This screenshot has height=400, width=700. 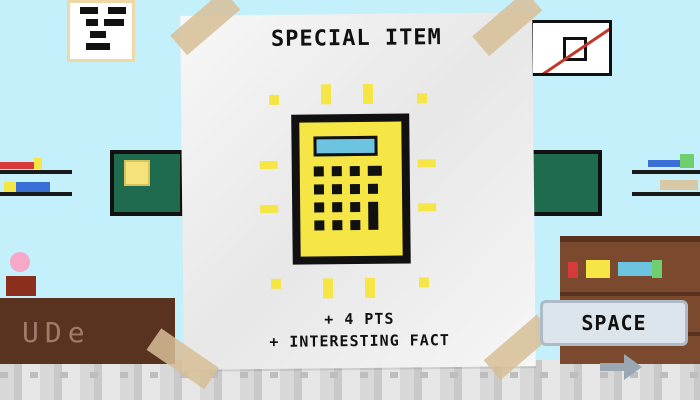 I want to click on space-button: SPACE, so click(x=614, y=323).